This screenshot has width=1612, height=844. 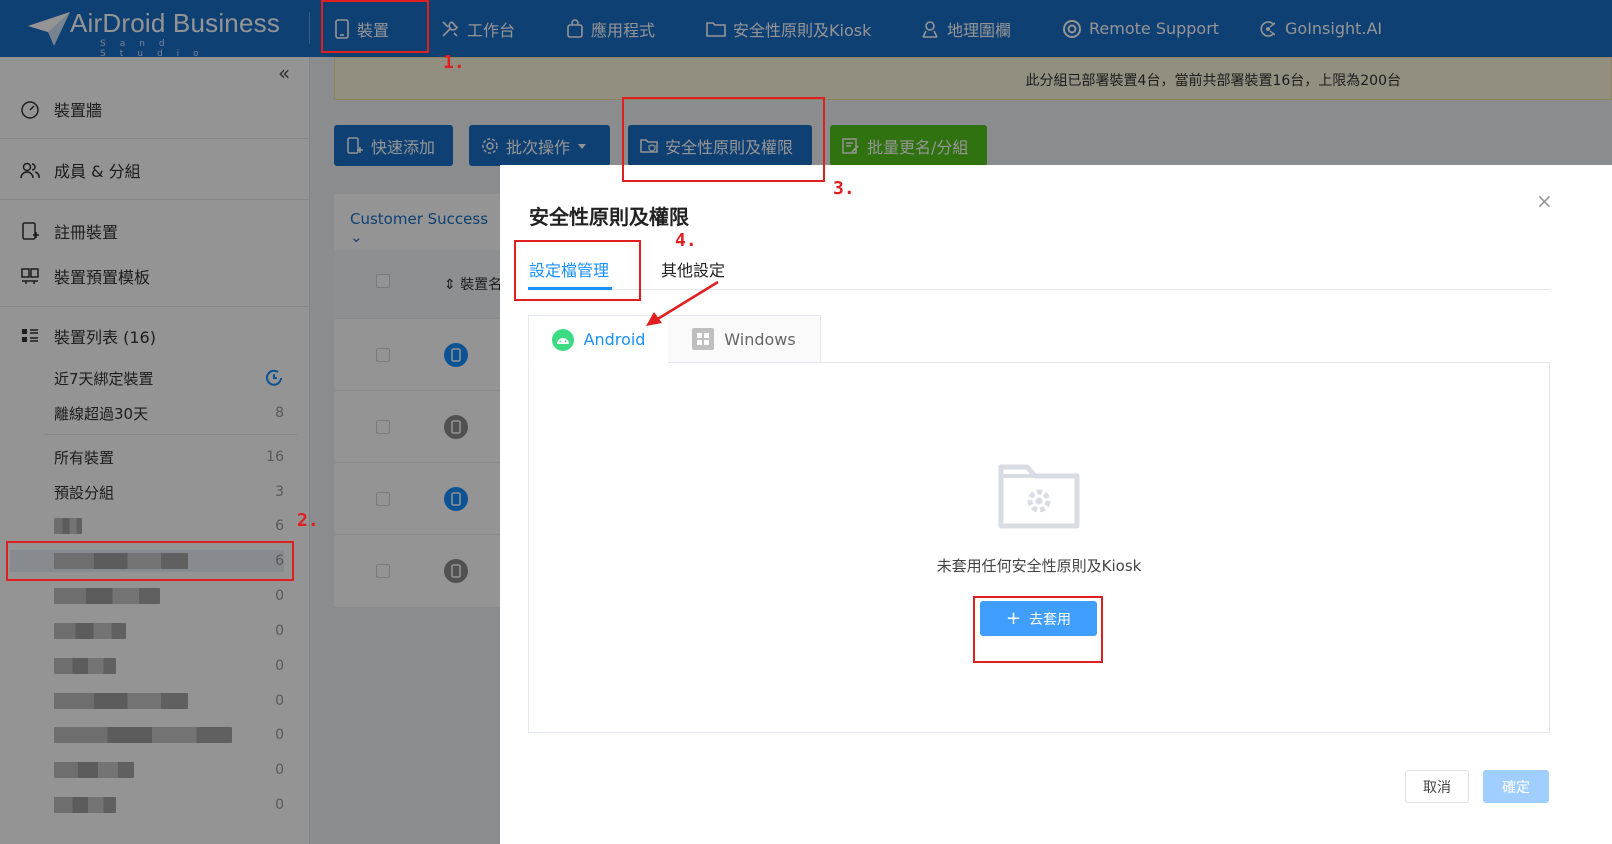 I want to click on confirm-button: 確定, so click(x=1516, y=786).